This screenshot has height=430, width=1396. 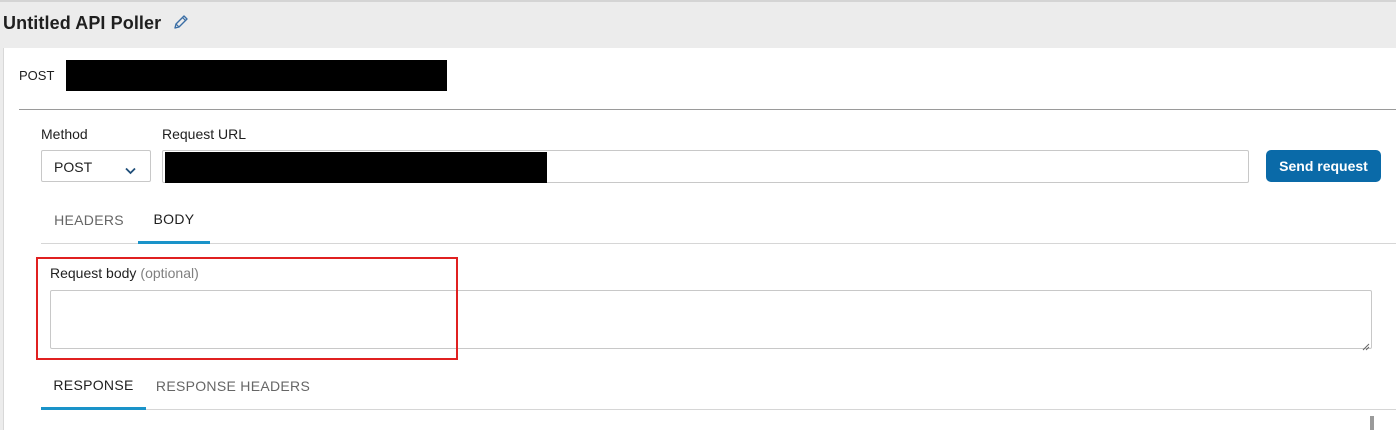 I want to click on highlight-annotation-box, so click(x=247, y=308).